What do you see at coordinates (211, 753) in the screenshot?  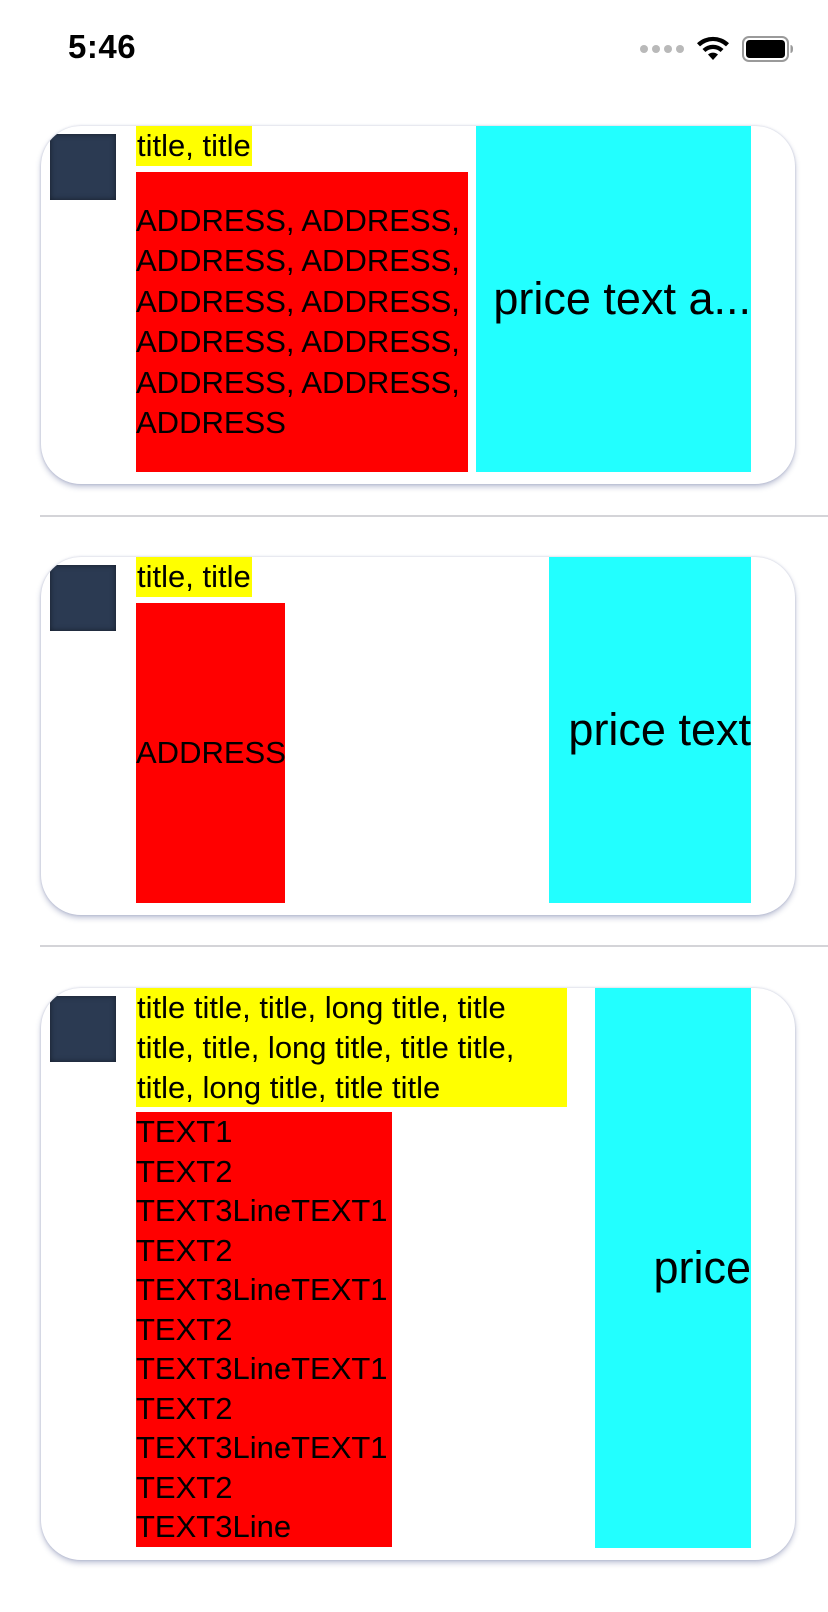 I see `card-address: ADDRESS` at bounding box center [211, 753].